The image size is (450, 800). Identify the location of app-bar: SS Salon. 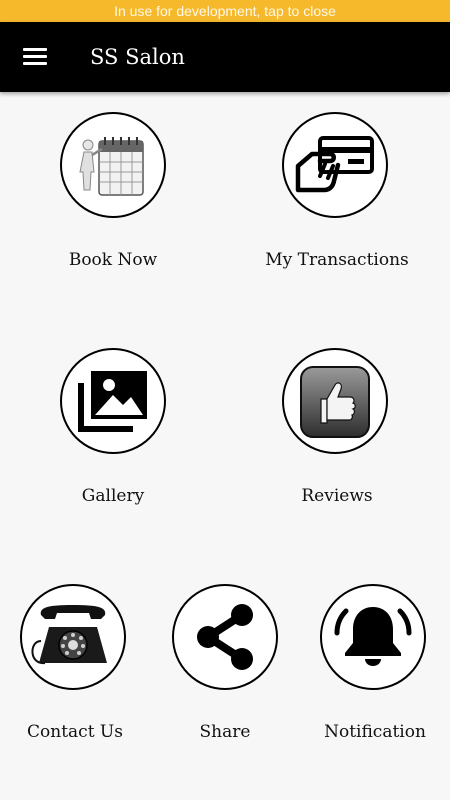
(225, 57).